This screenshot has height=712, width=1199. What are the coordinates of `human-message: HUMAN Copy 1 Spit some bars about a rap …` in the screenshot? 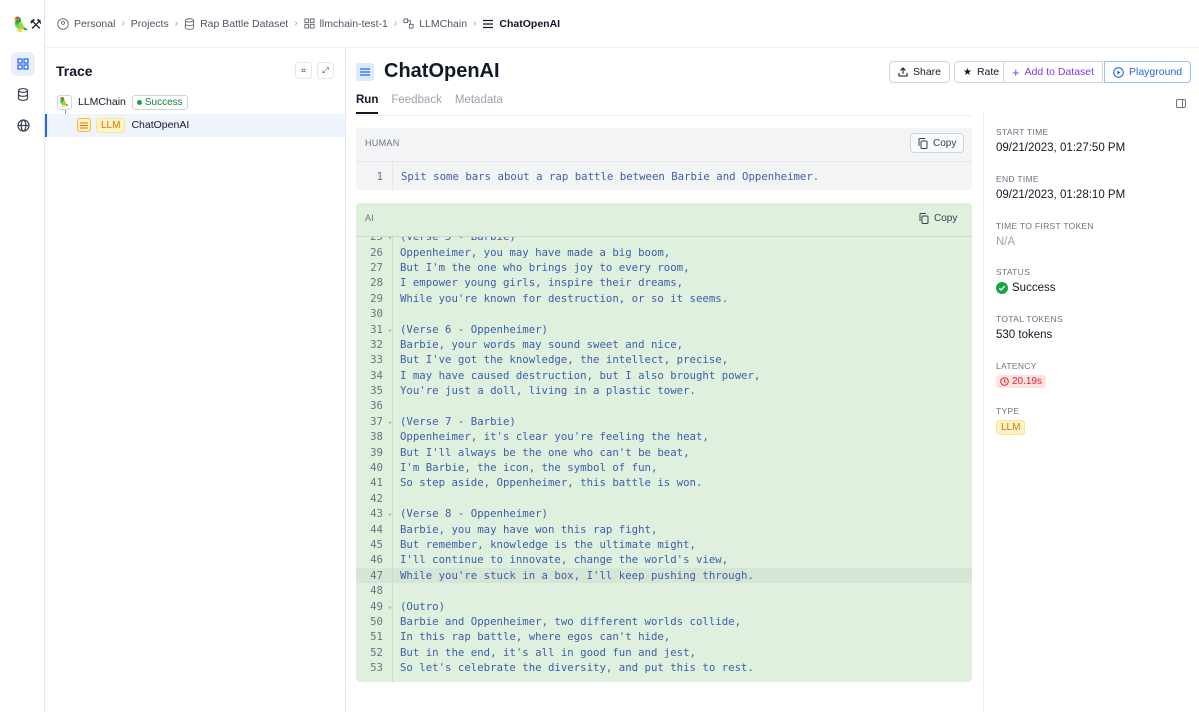 It's located at (664, 159).